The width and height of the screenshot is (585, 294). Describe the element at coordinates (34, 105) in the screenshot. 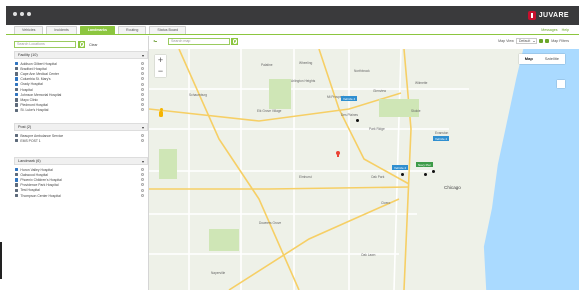

I see `list-item-label: Piedmont Hospital` at that location.